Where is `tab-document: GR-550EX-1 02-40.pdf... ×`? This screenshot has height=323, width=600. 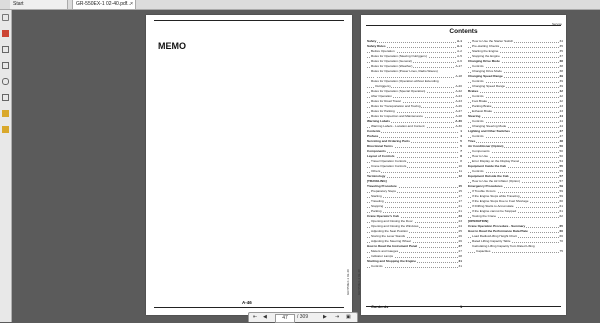
tab-document: GR-550EX-1 02-40.pdf... × is located at coordinates (104, 4).